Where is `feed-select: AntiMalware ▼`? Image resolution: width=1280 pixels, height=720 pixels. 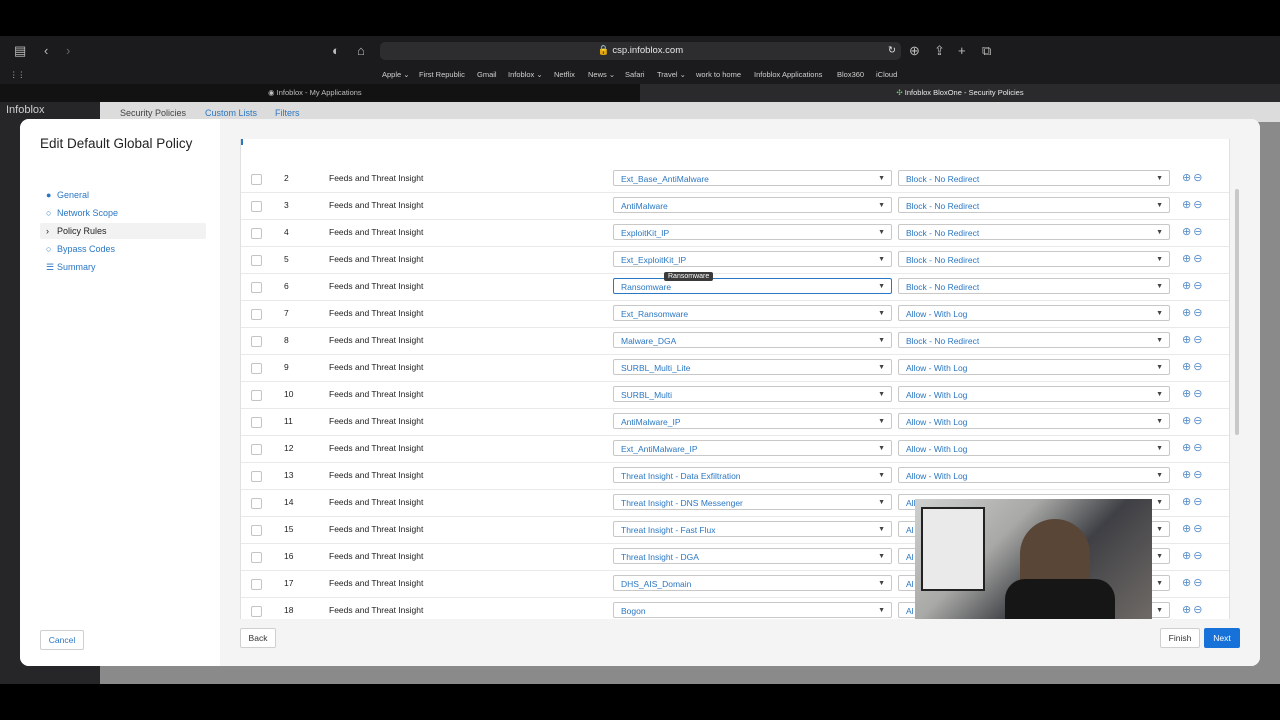 feed-select: AntiMalware ▼ is located at coordinates (752, 205).